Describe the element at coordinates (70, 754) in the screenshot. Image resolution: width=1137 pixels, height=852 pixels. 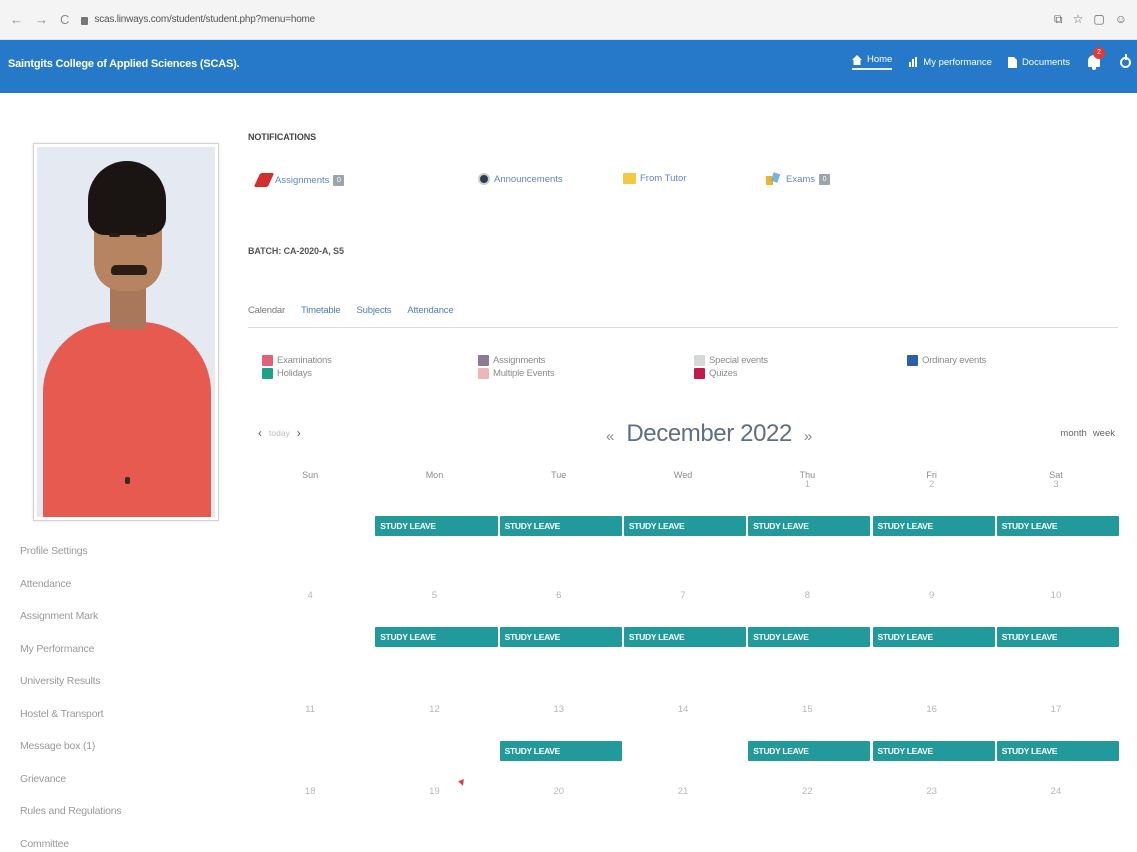
I see `sidebar-item-message-box: Message box (1)` at that location.